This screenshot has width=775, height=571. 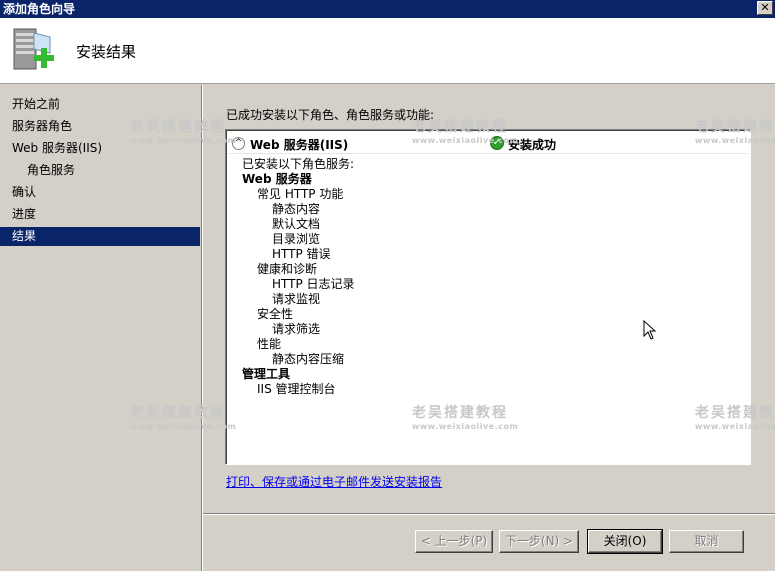 What do you see at coordinates (100, 126) in the screenshot?
I see `sidebar-item-server-roles: 服务器角色` at bounding box center [100, 126].